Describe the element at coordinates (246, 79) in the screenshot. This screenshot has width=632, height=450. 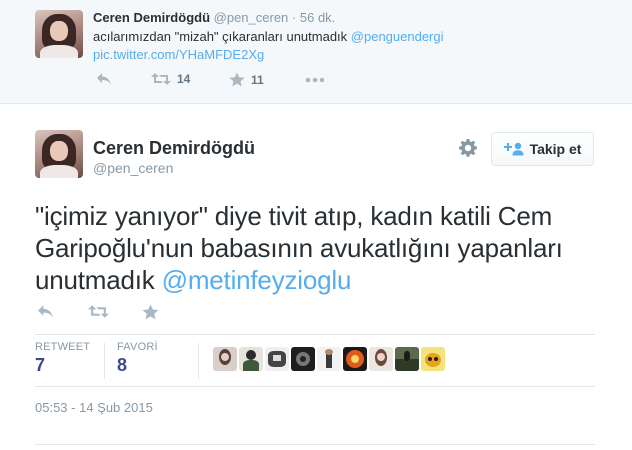
I see `favorite-button: 11` at that location.